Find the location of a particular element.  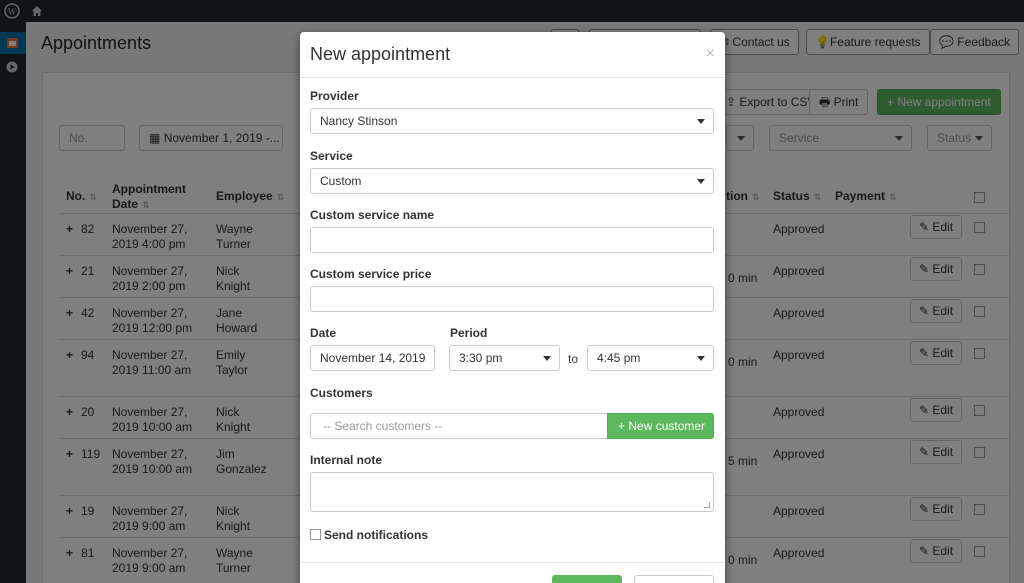

custom-service-price-label: Custom service price is located at coordinates (371, 274).